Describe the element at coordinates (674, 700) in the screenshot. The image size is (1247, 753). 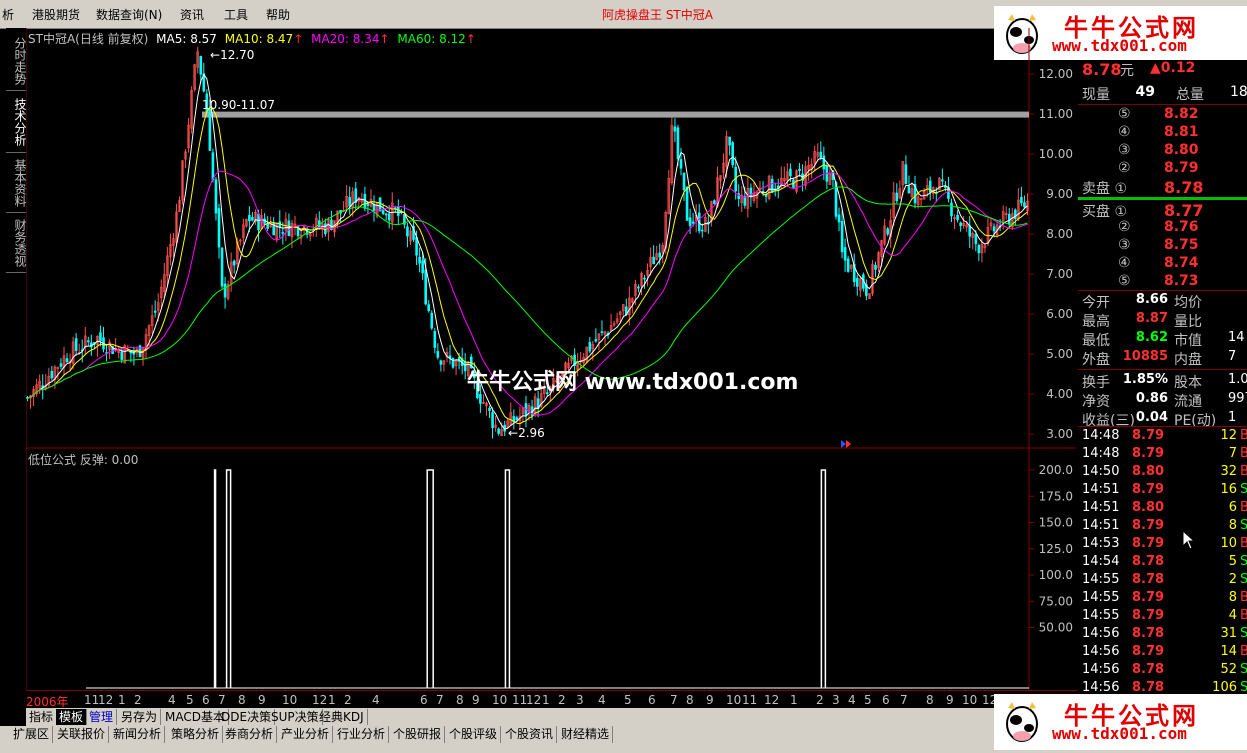
I see `date-label: 7` at that location.